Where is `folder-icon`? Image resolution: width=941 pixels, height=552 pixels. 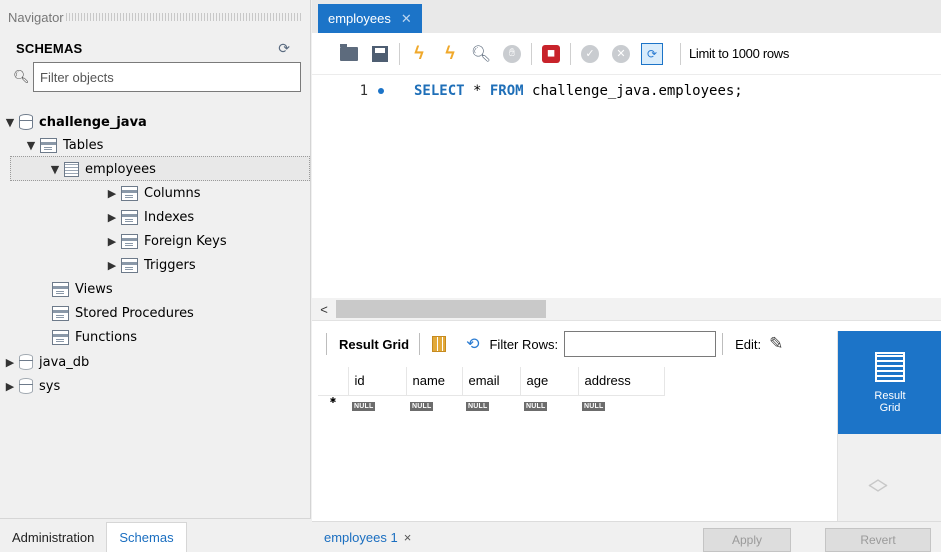
folder-icon is located at coordinates (349, 52).